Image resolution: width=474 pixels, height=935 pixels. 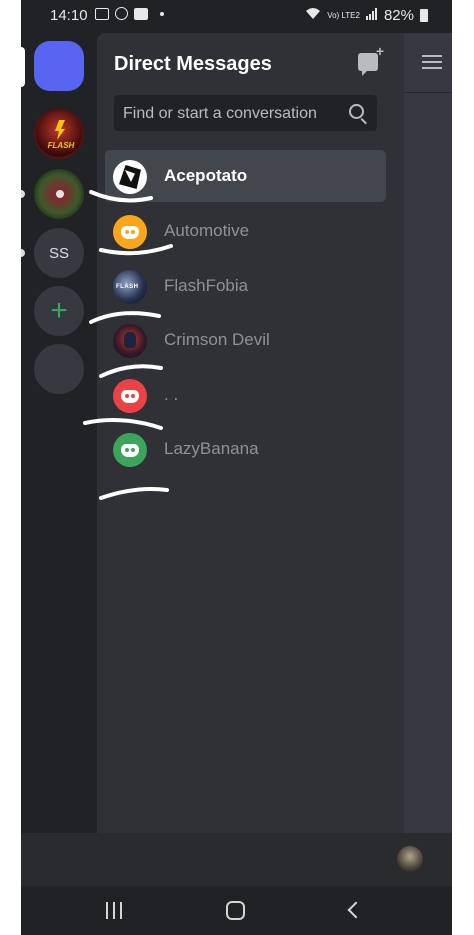 I want to click on acepotato-avatar, so click(x=130, y=177).